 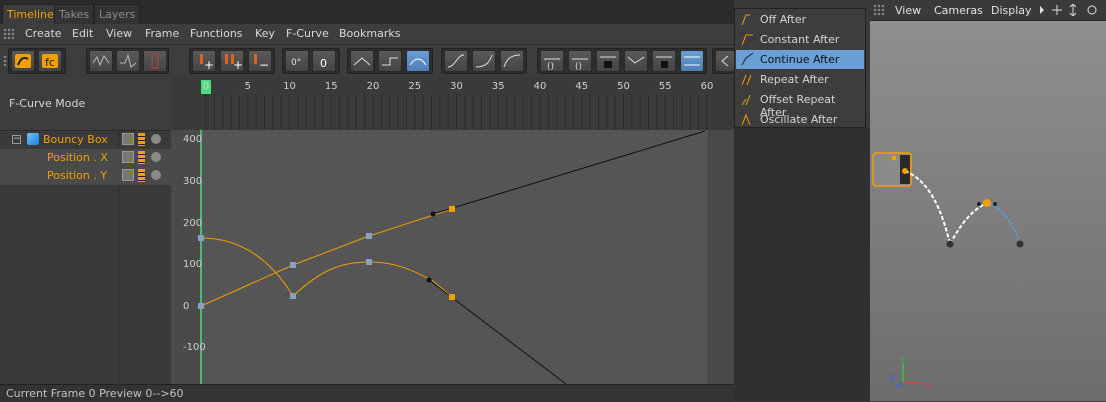 What do you see at coordinates (43, 33) in the screenshot?
I see `menu-create: Create` at bounding box center [43, 33].